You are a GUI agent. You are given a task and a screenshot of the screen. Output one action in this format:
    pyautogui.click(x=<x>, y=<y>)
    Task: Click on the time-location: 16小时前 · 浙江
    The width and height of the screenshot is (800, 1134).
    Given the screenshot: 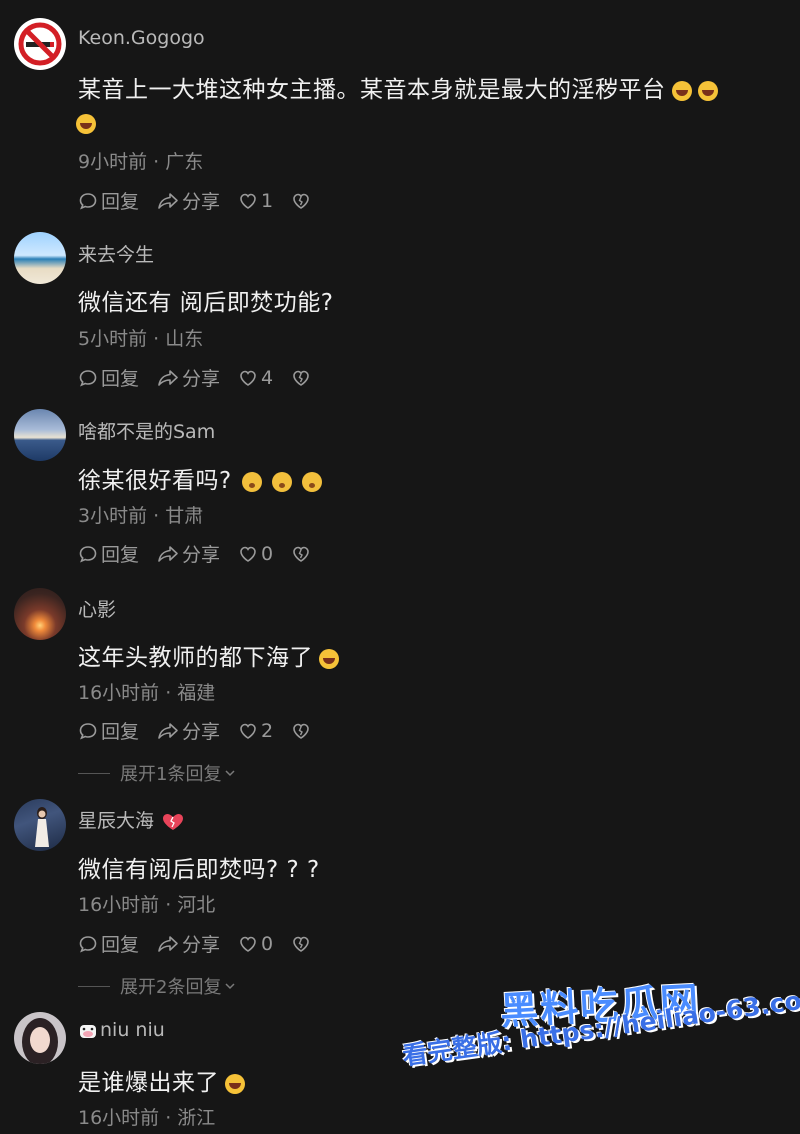 What is the action you would take?
    pyautogui.click(x=147, y=1118)
    